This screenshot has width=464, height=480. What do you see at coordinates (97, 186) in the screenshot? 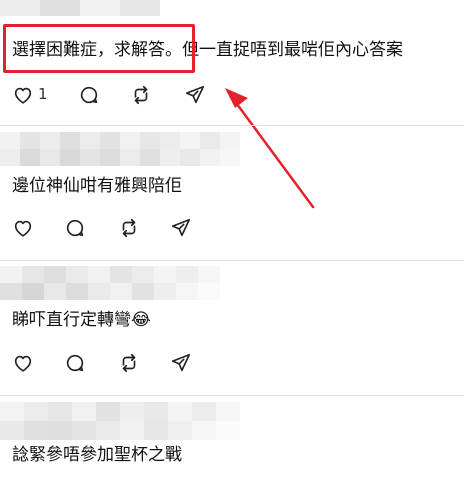
I see `post-text: 邊位神仙咁有雅興陪佢` at bounding box center [97, 186].